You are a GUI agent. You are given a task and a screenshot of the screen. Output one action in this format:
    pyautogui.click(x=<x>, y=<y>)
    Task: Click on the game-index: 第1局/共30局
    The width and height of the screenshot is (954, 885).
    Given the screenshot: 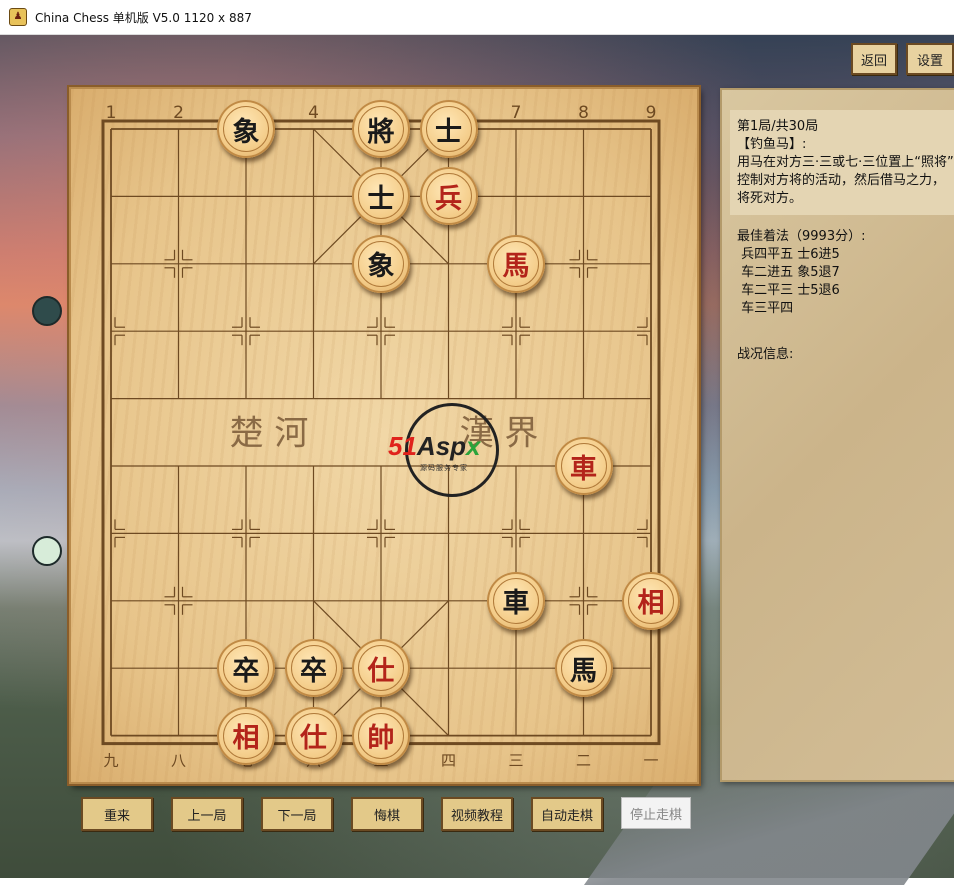 What is the action you would take?
    pyautogui.click(x=778, y=126)
    